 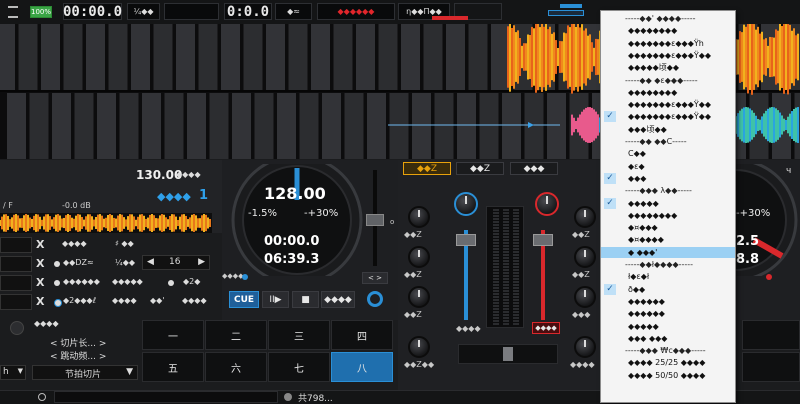 What do you see at coordinates (511, 126) in the screenshot?
I see `beat-block-bottom` at bounding box center [511, 126].